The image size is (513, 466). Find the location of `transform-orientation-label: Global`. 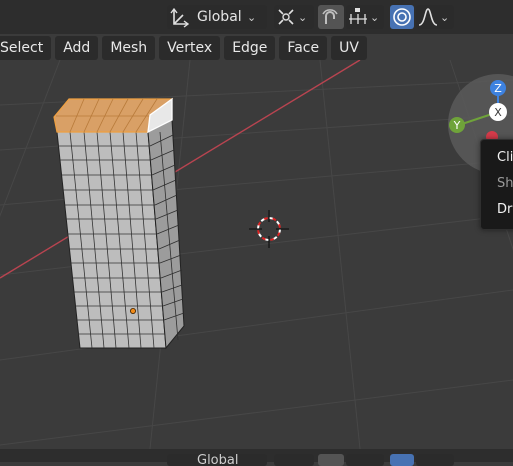

transform-orientation-label: Global is located at coordinates (219, 17).